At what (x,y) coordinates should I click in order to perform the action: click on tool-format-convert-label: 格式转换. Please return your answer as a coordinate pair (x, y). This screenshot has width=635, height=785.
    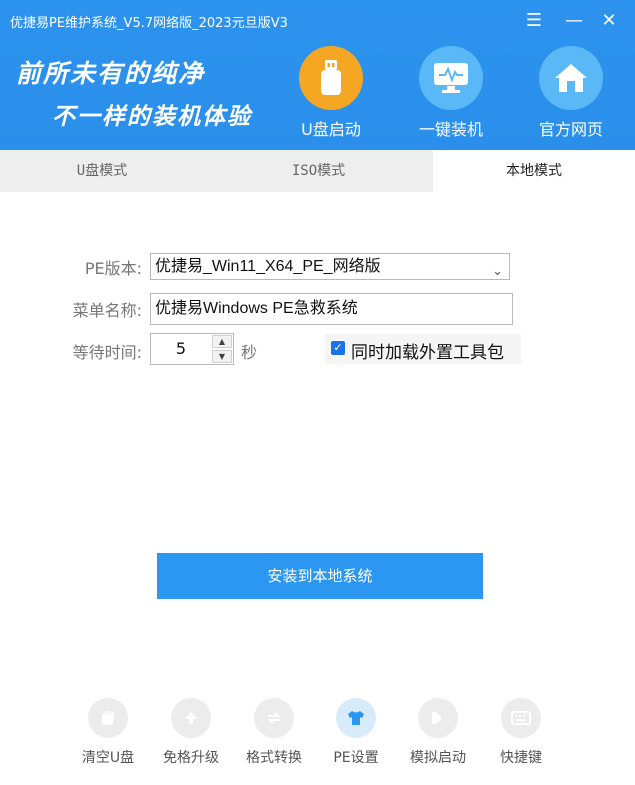
    Looking at the image, I should click on (274, 758).